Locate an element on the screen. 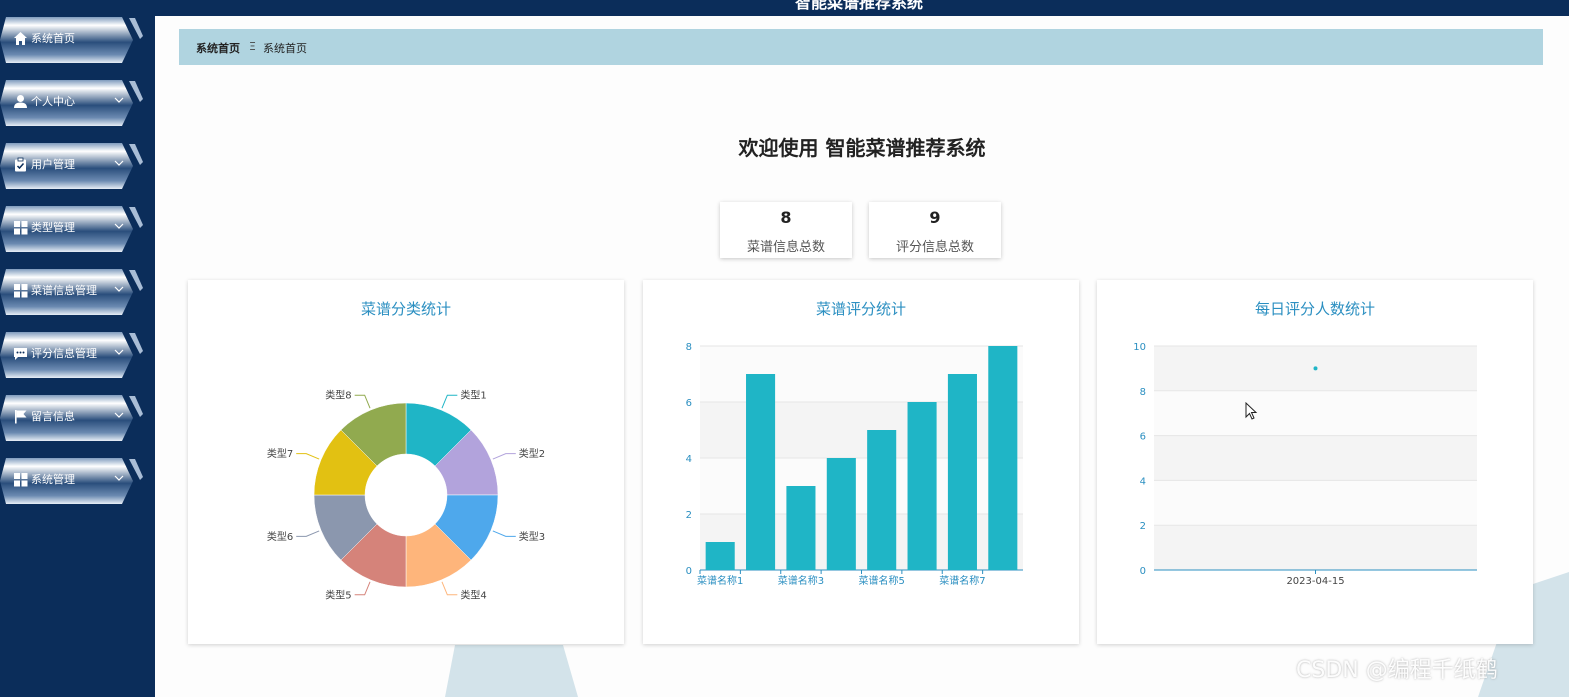 The width and height of the screenshot is (1569, 697). pie-chart-panel: 类型1 类型2 类型3 类型4 类型5 类型6 类型7 类型8 菜谱分类统计 is located at coordinates (406, 462).